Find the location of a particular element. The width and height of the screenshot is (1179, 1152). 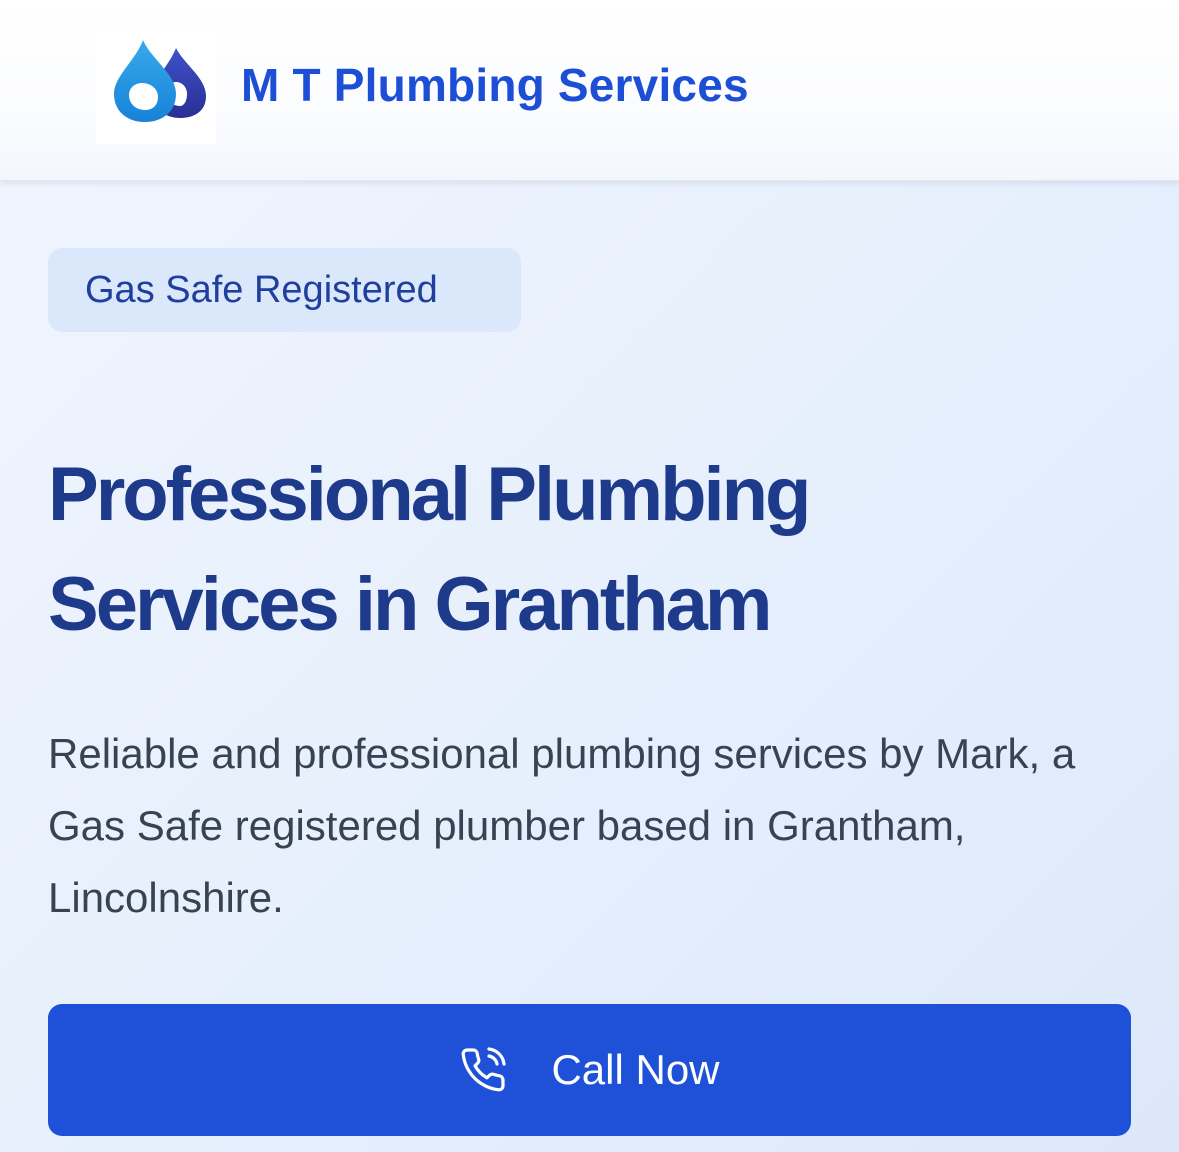

gas-safe-badge: Gas Safe Registered is located at coordinates (284, 290).